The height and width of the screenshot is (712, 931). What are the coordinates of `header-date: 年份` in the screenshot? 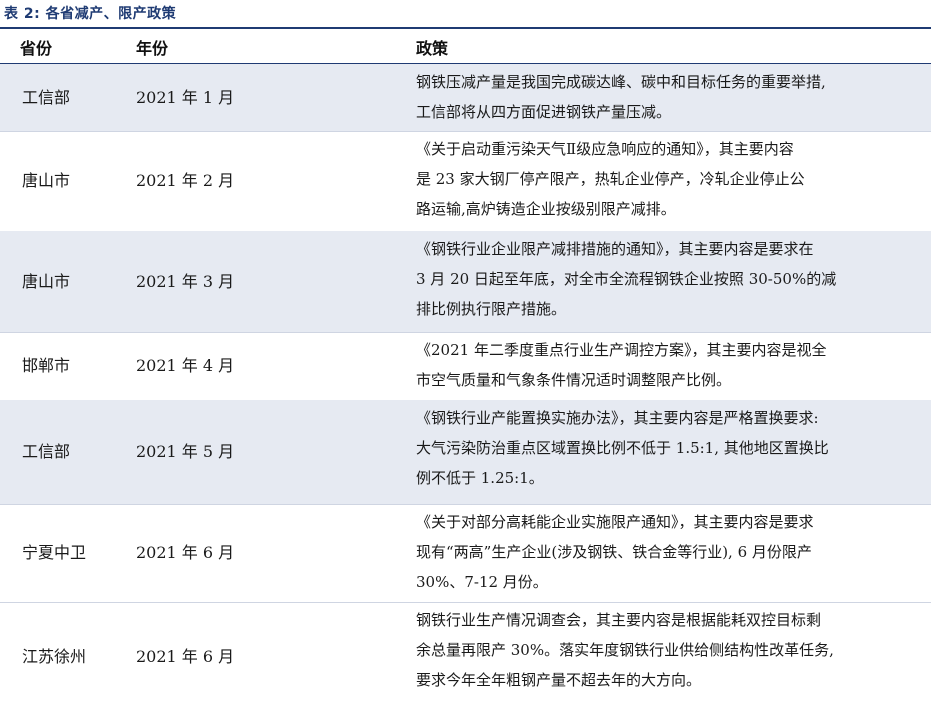 It's located at (152, 48).